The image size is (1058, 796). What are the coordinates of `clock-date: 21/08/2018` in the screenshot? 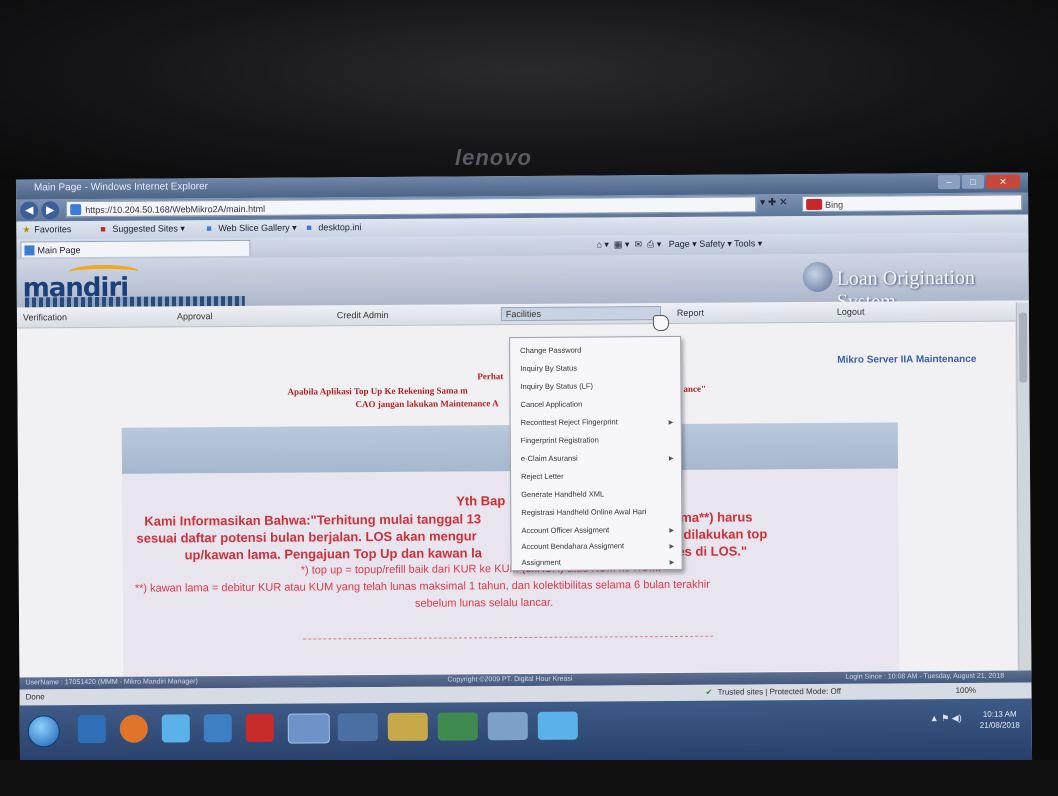 It's located at (999, 725).